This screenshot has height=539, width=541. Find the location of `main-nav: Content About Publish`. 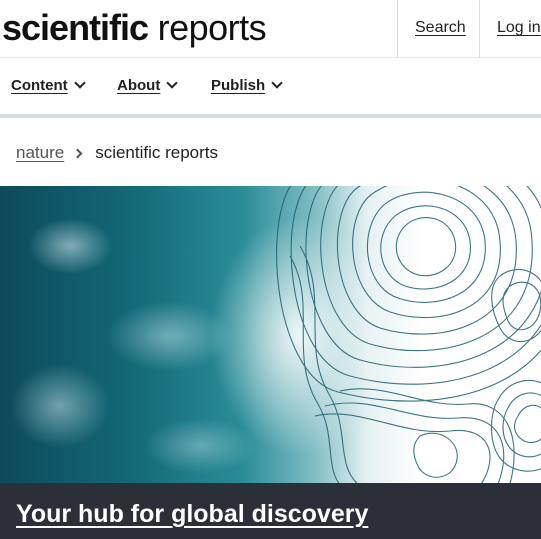

main-nav: Content About Publish is located at coordinates (270, 88).